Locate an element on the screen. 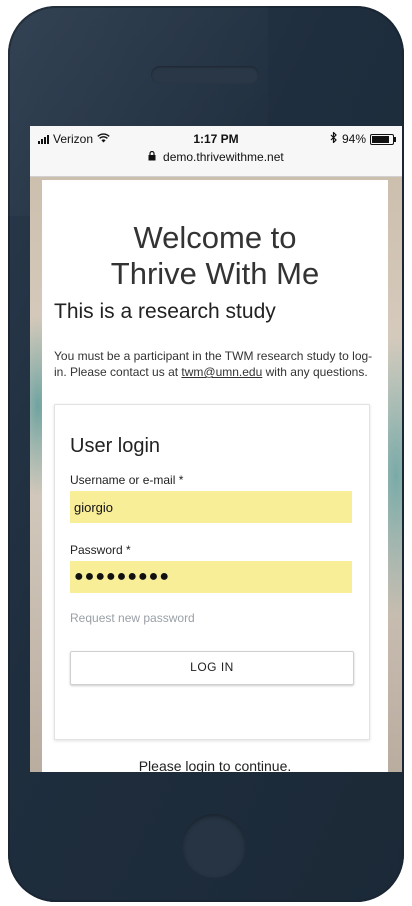 This screenshot has height=906, width=412. address-bar: demo.thrivewithme.net is located at coordinates (216, 157).